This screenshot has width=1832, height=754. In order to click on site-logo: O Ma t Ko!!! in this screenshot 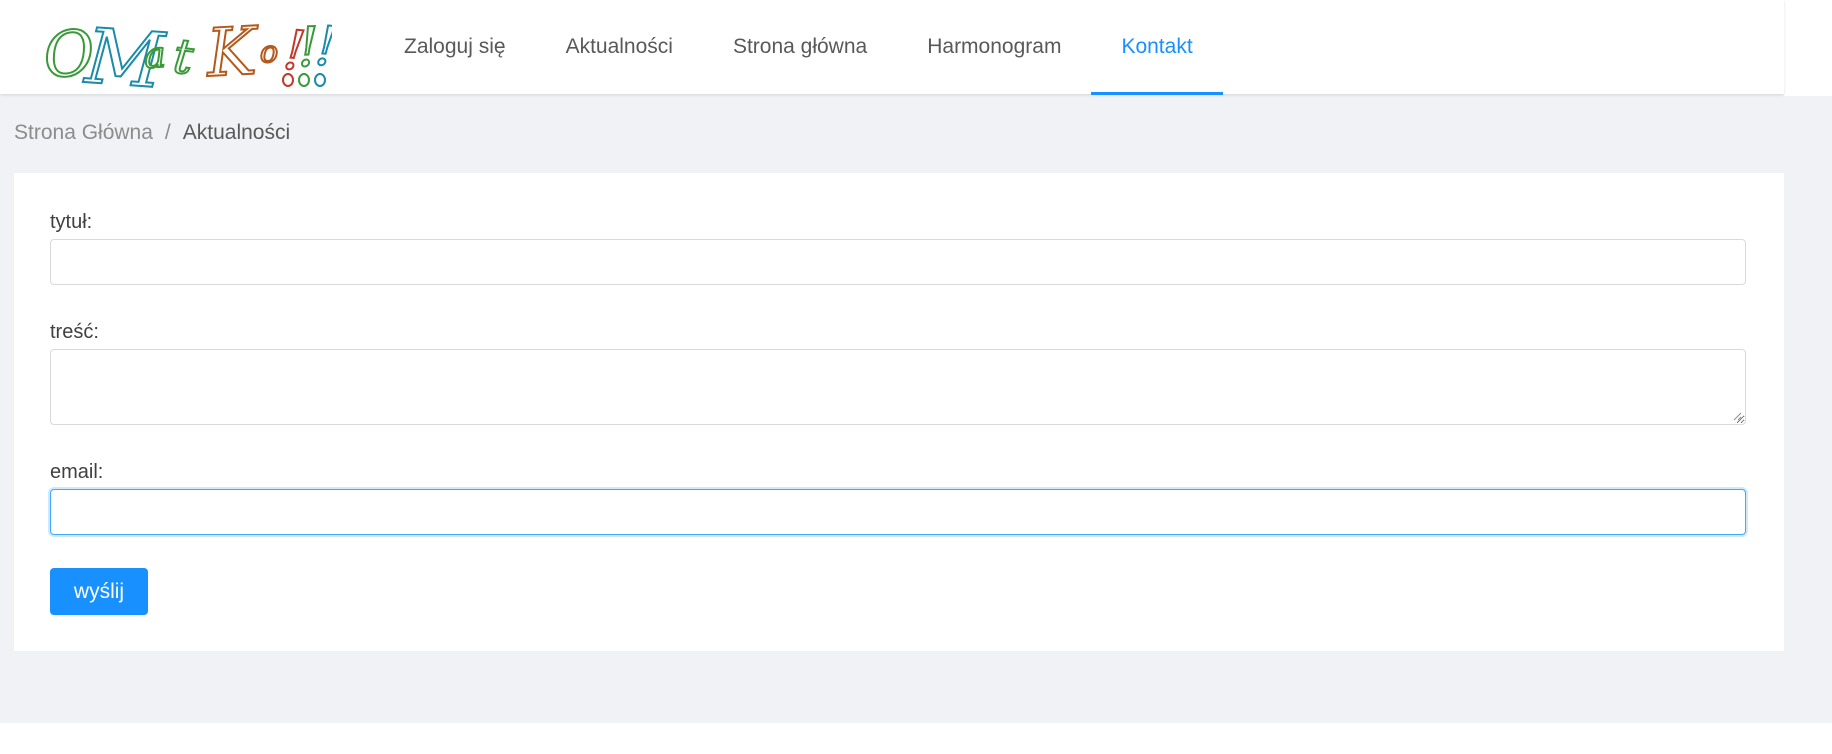, I will do `click(189, 58)`.